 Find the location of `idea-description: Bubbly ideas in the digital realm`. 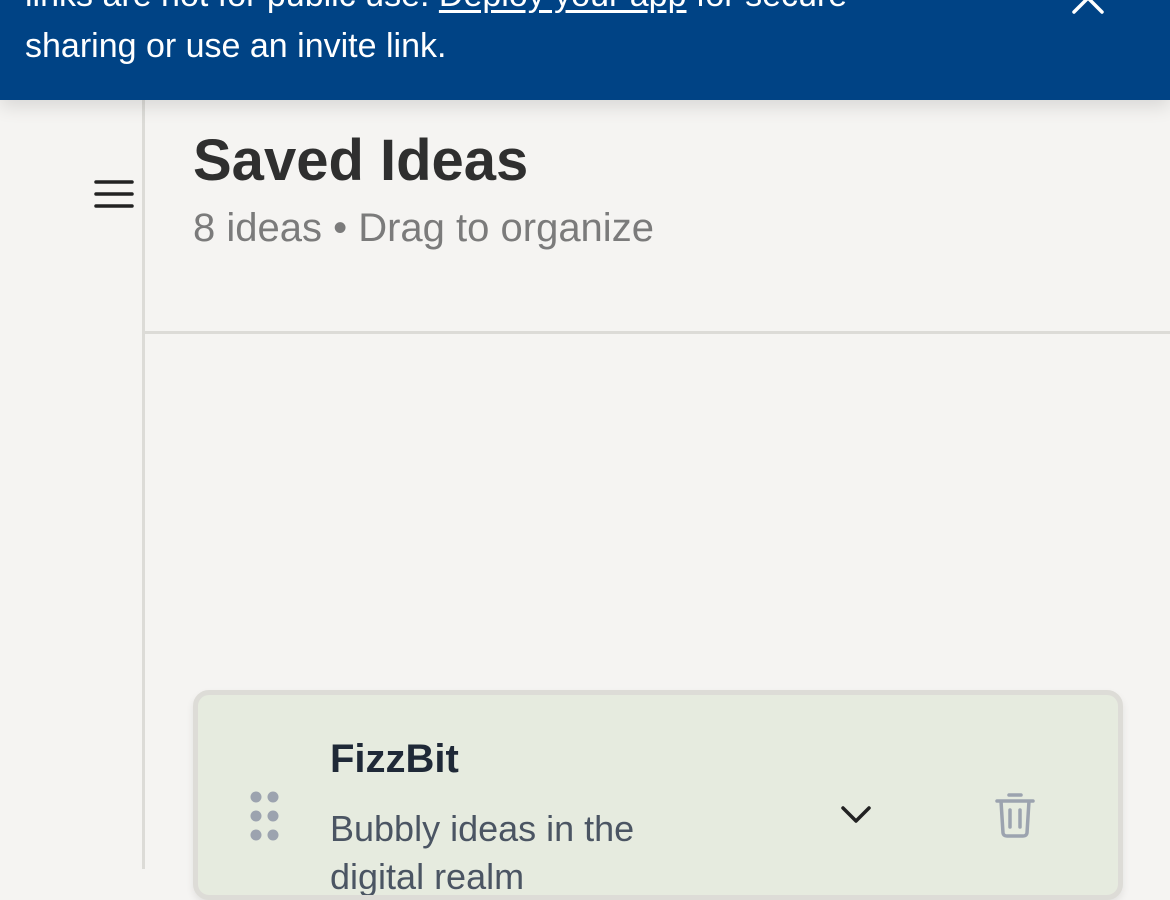

idea-description: Bubbly ideas in the digital realm is located at coordinates (482, 852).